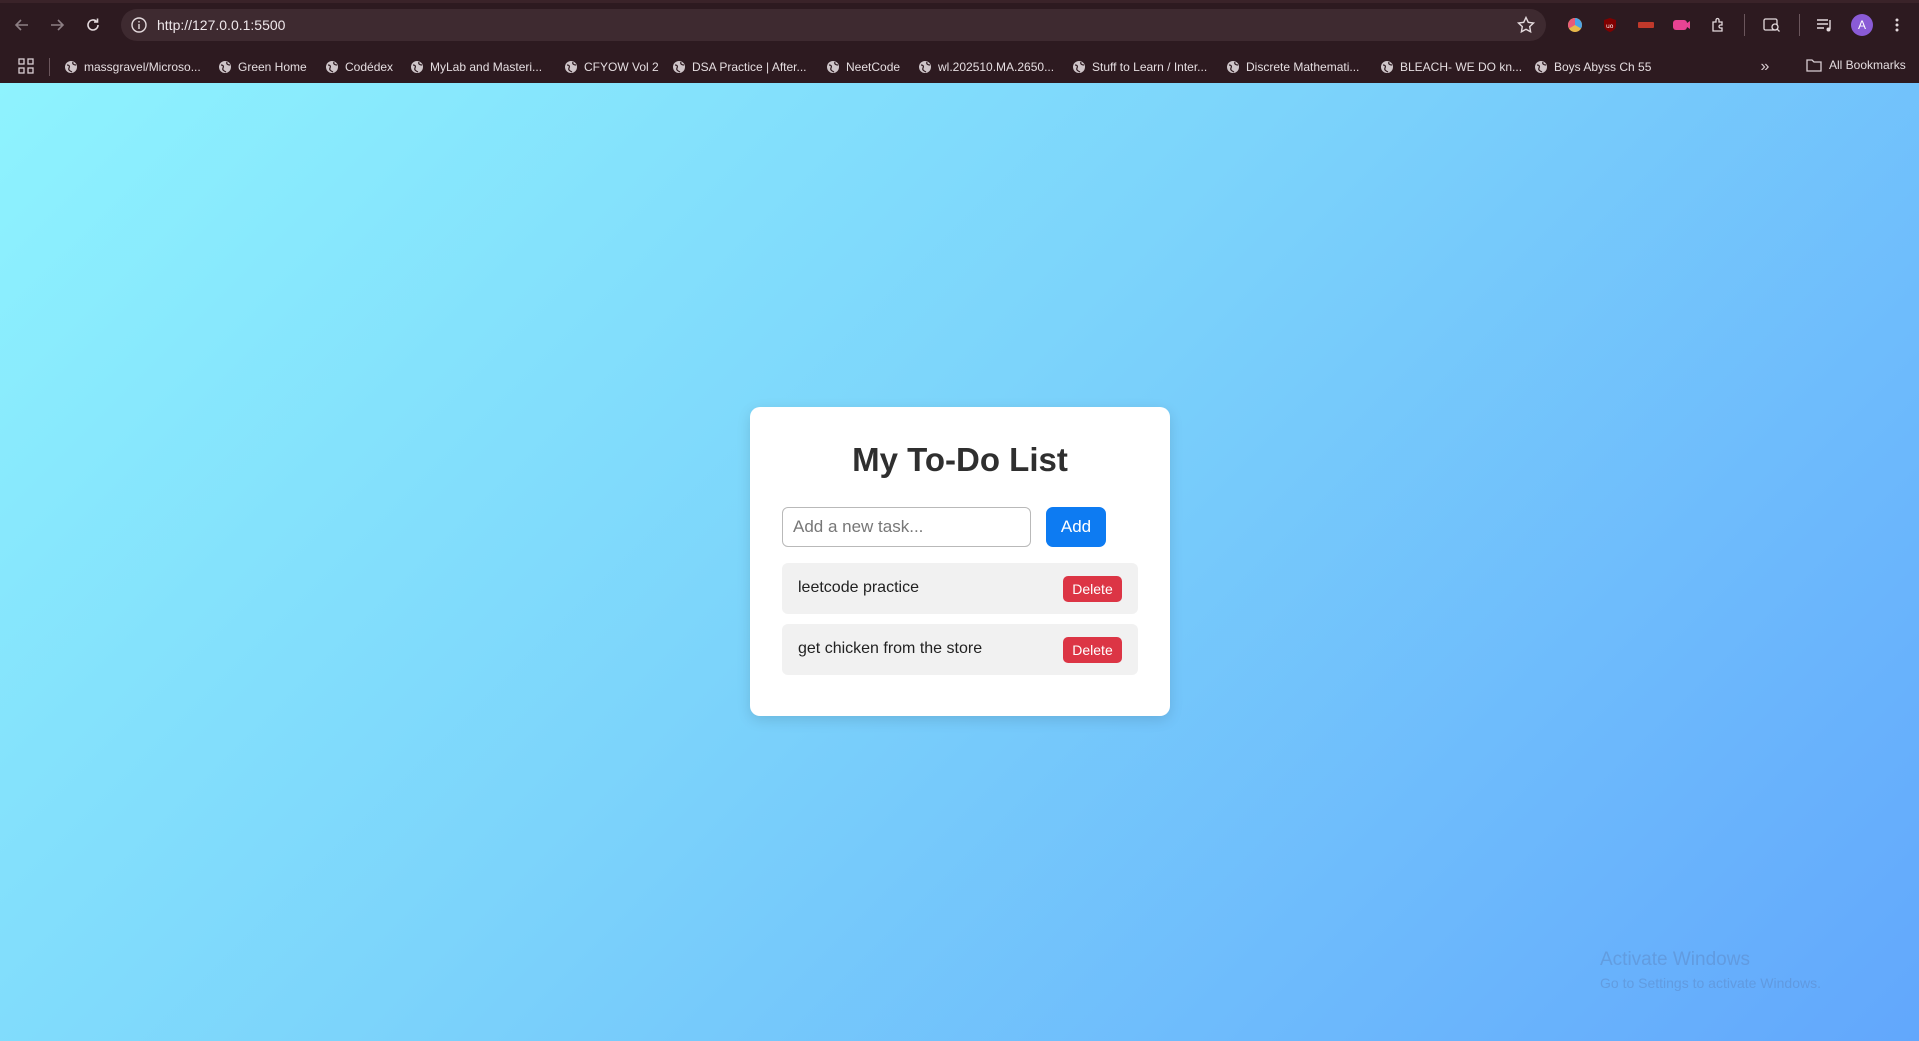 The image size is (1919, 1041). What do you see at coordinates (1526, 25) in the screenshot?
I see `bookmark-star-icon` at bounding box center [1526, 25].